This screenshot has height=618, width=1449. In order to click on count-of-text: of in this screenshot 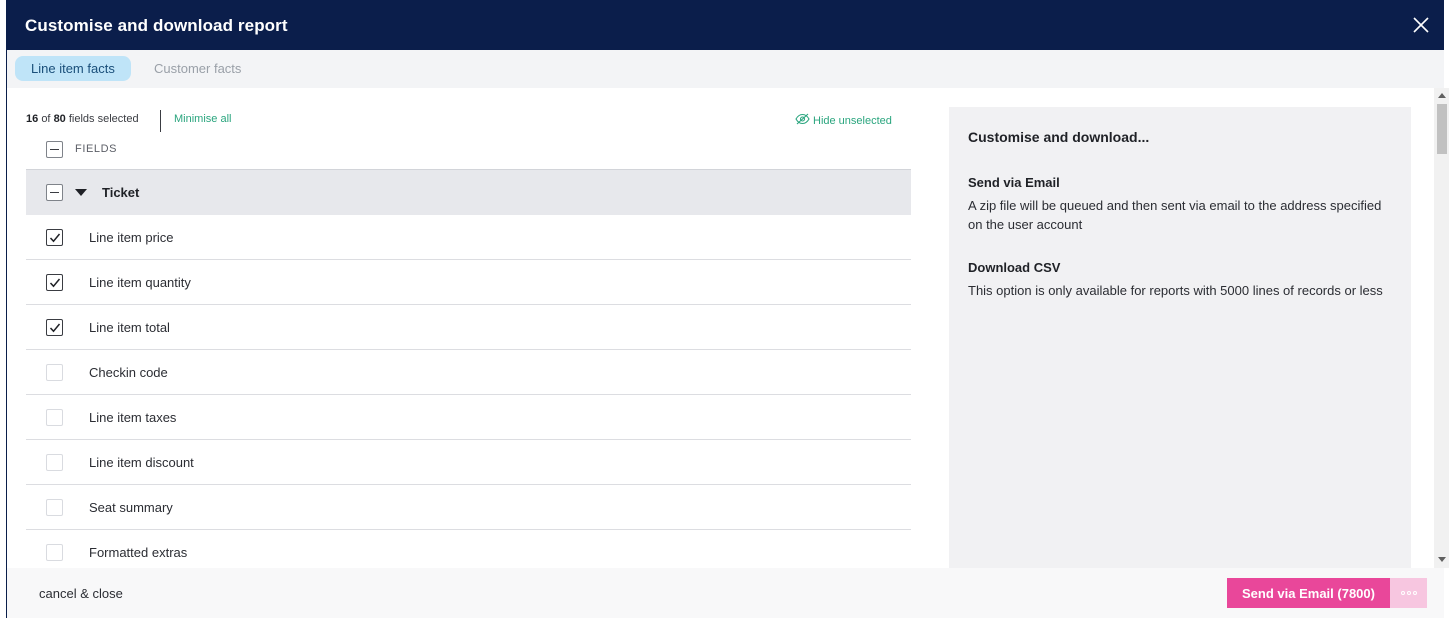, I will do `click(46, 119)`.